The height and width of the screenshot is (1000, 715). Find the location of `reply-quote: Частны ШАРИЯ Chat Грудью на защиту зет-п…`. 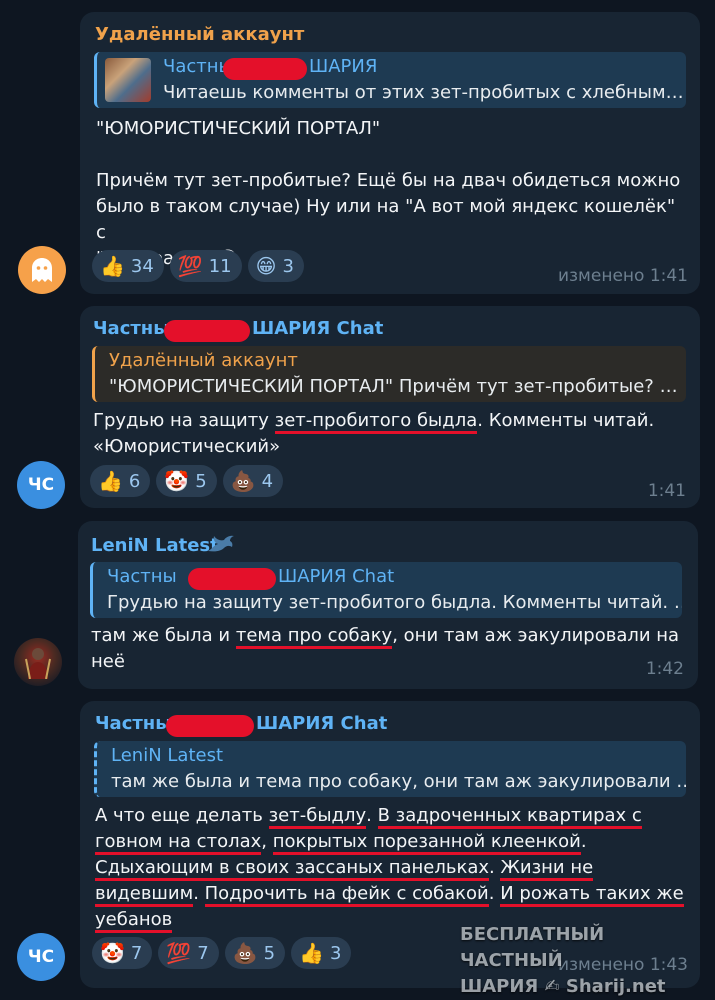

reply-quote: Частны ШАРИЯ Chat Грудью на защиту зет-п… is located at coordinates (386, 590).